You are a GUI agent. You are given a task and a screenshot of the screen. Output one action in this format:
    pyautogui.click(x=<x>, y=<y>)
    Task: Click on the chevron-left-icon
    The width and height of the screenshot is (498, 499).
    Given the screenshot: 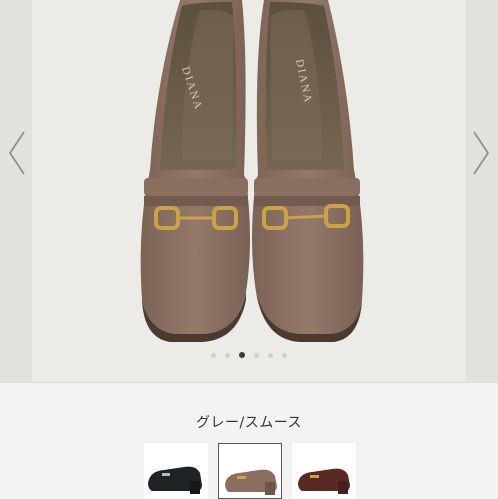 What is the action you would take?
    pyautogui.click(x=17, y=153)
    